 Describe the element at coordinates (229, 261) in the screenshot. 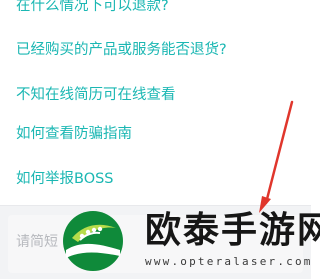

I see `watermark-url: www.opteralaser.com` at that location.